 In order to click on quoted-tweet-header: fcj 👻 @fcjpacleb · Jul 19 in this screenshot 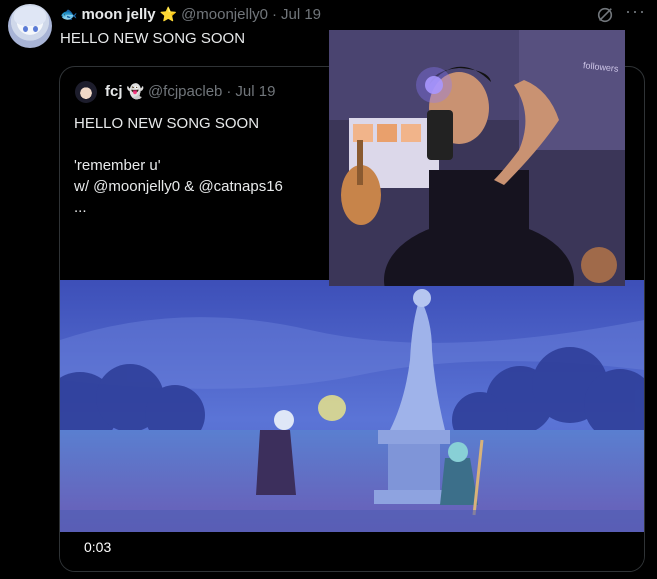, I will do `click(190, 91)`.